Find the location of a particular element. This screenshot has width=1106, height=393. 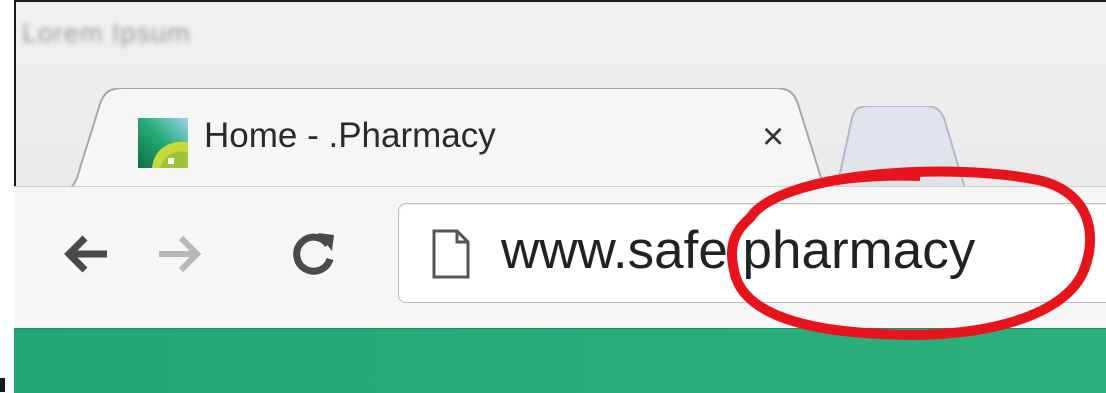

new-tab-button is located at coordinates (901, 149).